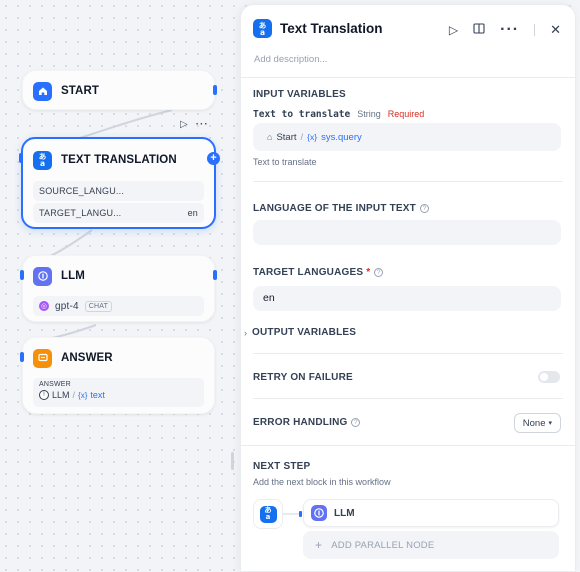 The height and width of the screenshot is (572, 580). I want to click on panel-resize-handle, so click(232, 461).